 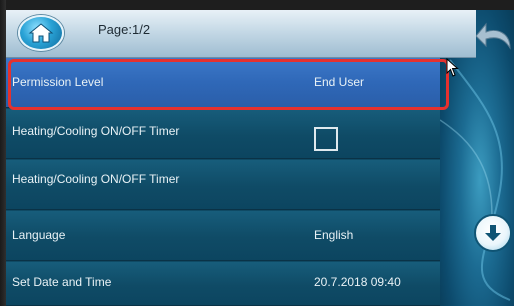 What do you see at coordinates (223, 185) in the screenshot?
I see `row-heating-cooling-timer: Heating/Cooling ON/OFF Timer` at bounding box center [223, 185].